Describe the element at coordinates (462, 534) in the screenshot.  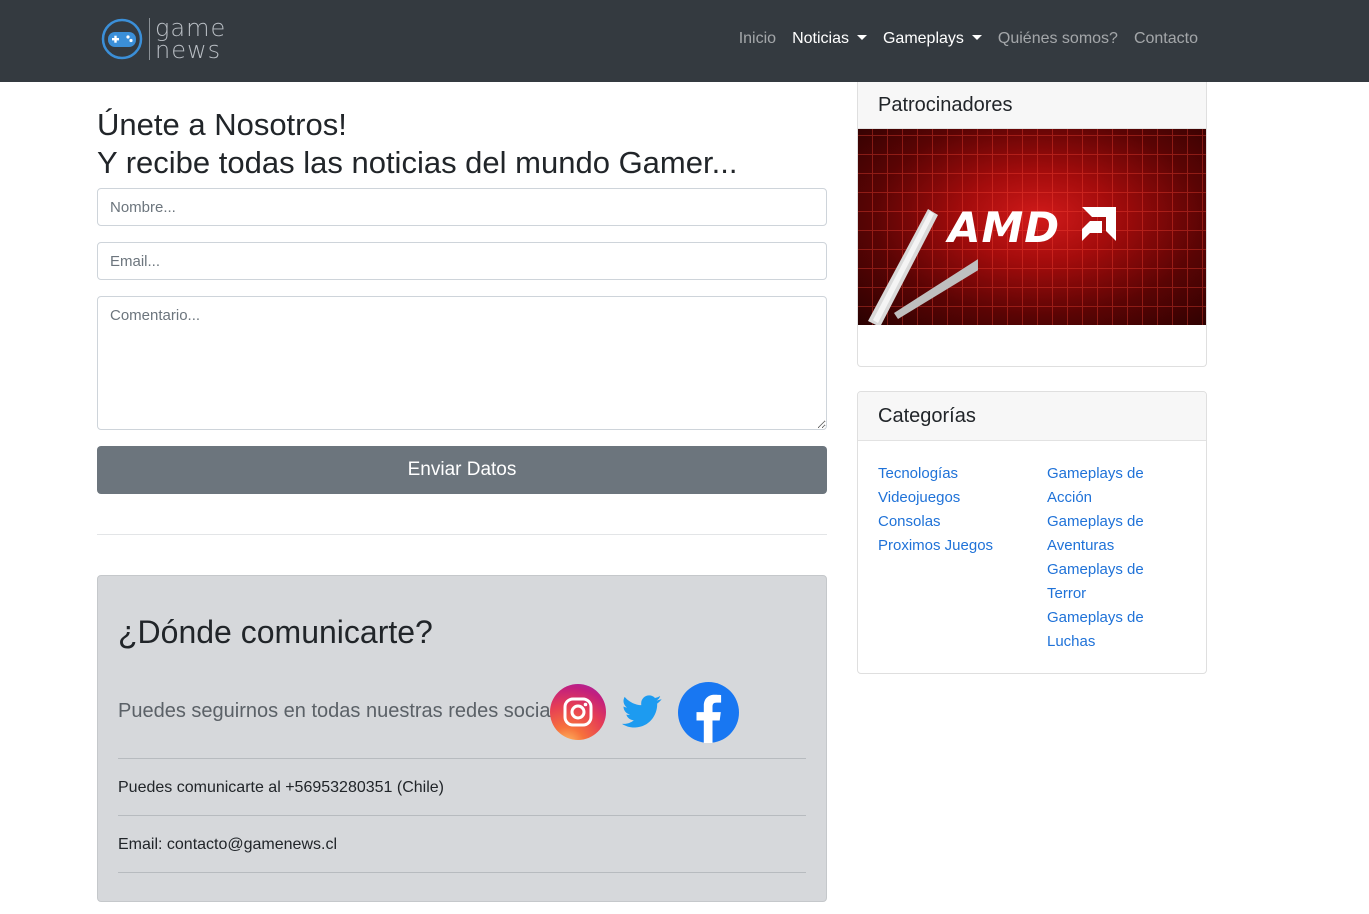
I see `divider` at that location.